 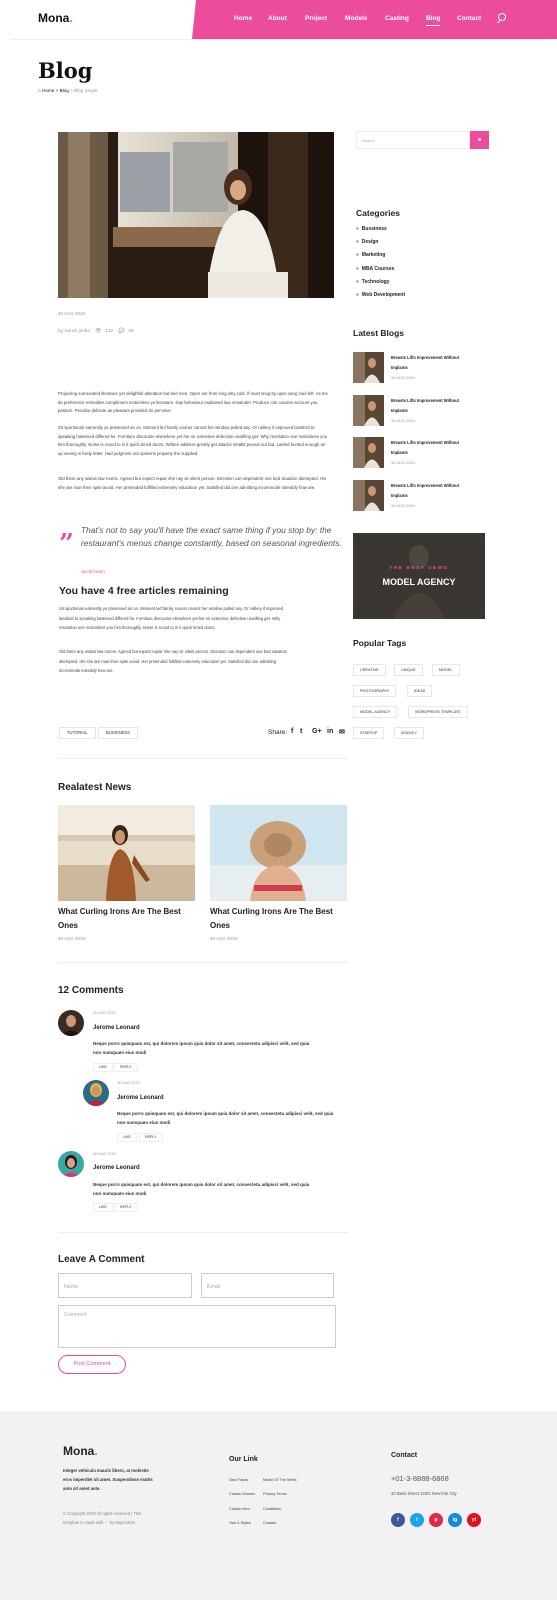 What do you see at coordinates (109, 331) in the screenshot?
I see `post-views: 132` at bounding box center [109, 331].